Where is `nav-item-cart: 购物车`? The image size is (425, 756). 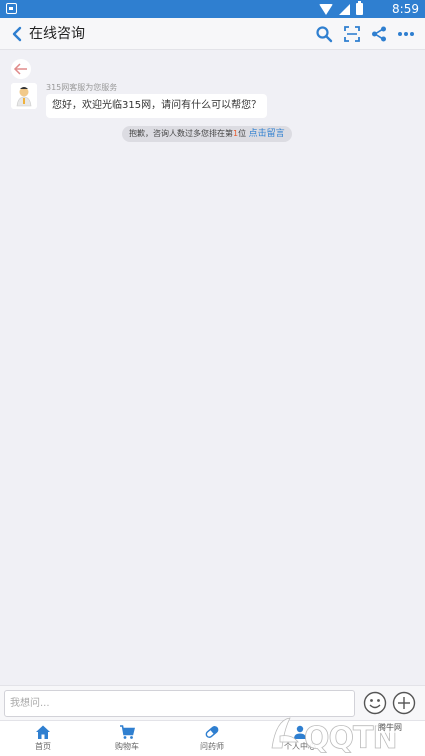 nav-item-cart: 购物车 is located at coordinates (127, 740).